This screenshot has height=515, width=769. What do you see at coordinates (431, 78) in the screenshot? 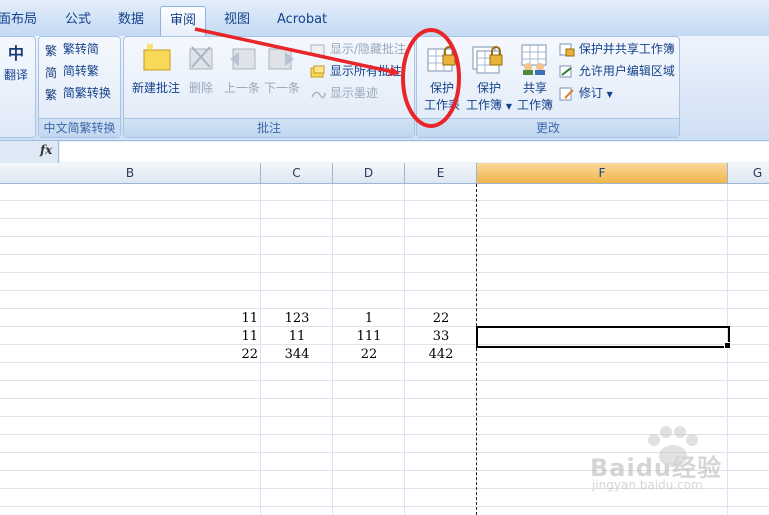
I see `annotation-circle` at bounding box center [431, 78].